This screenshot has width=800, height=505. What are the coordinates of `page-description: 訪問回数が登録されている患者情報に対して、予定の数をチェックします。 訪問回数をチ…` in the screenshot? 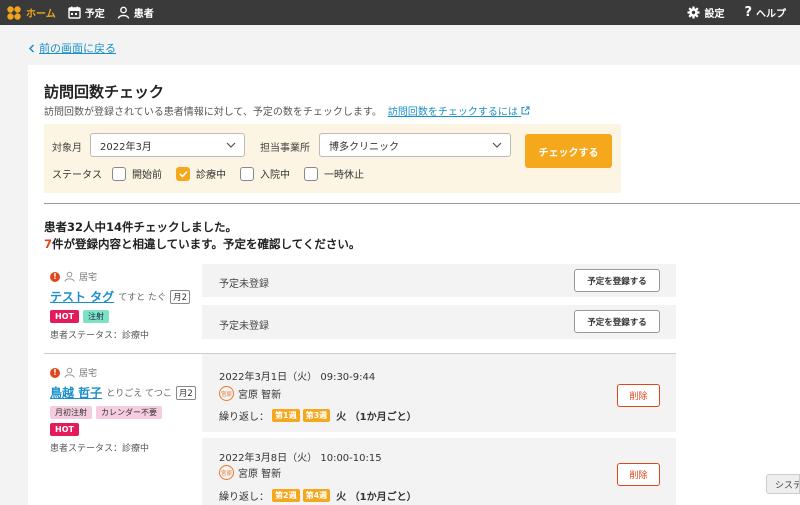 It's located at (287, 110).